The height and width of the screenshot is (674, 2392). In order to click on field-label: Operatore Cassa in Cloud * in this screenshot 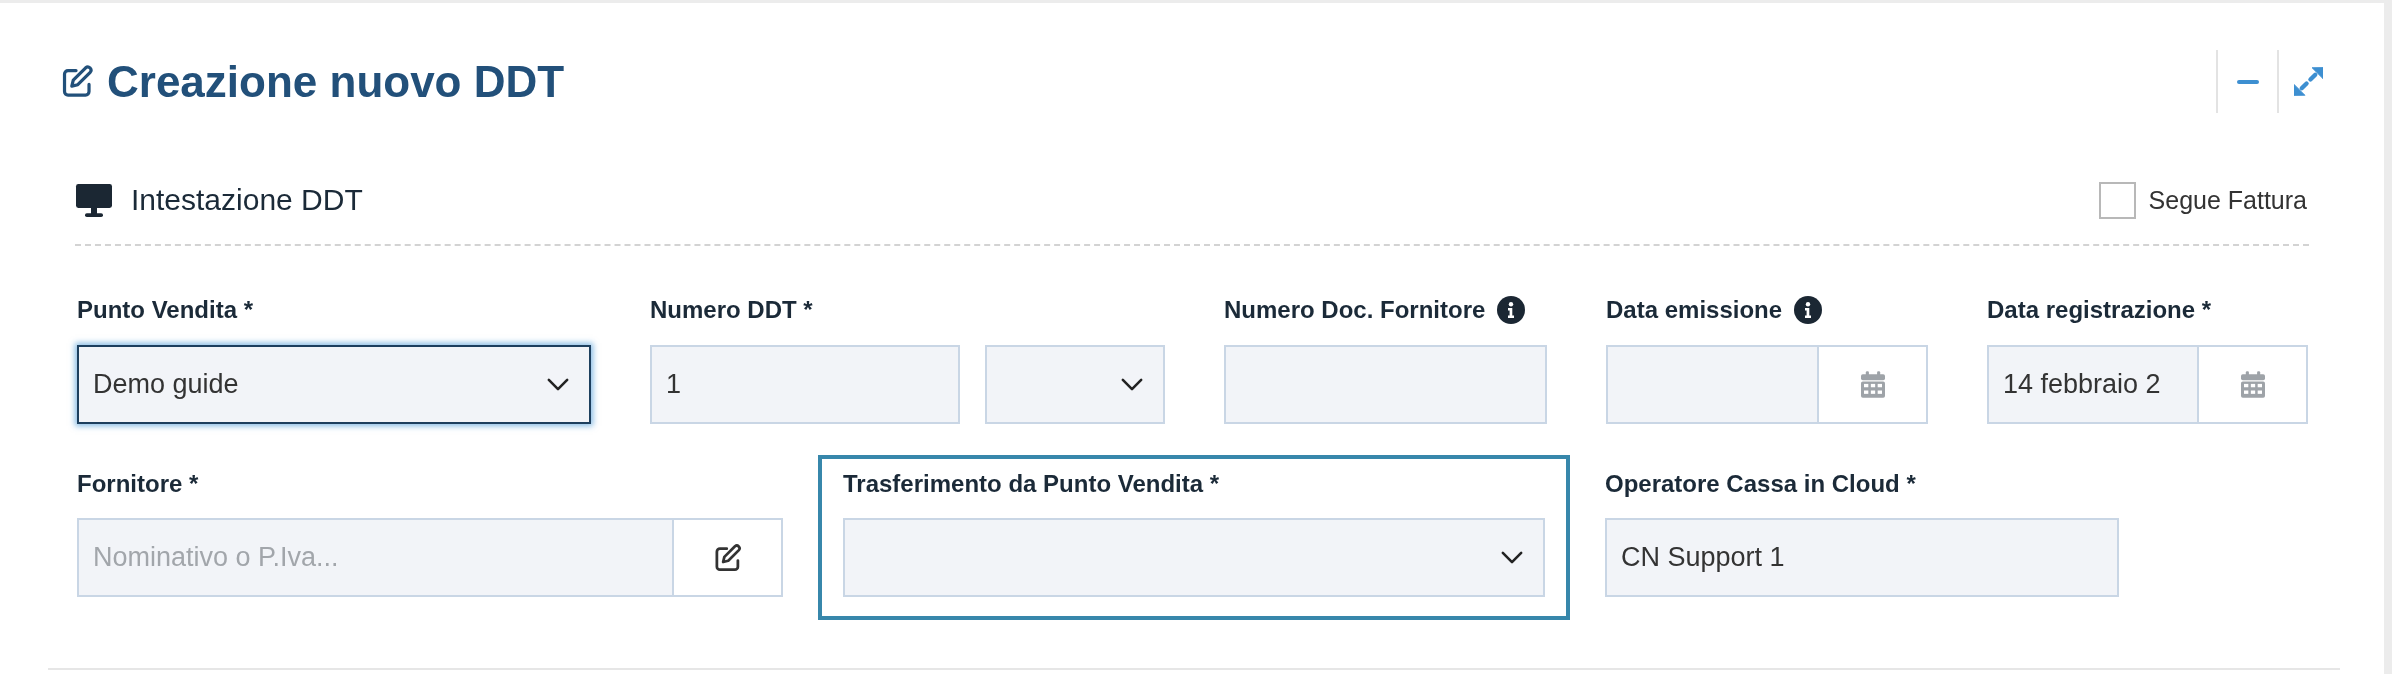, I will do `click(1760, 484)`.